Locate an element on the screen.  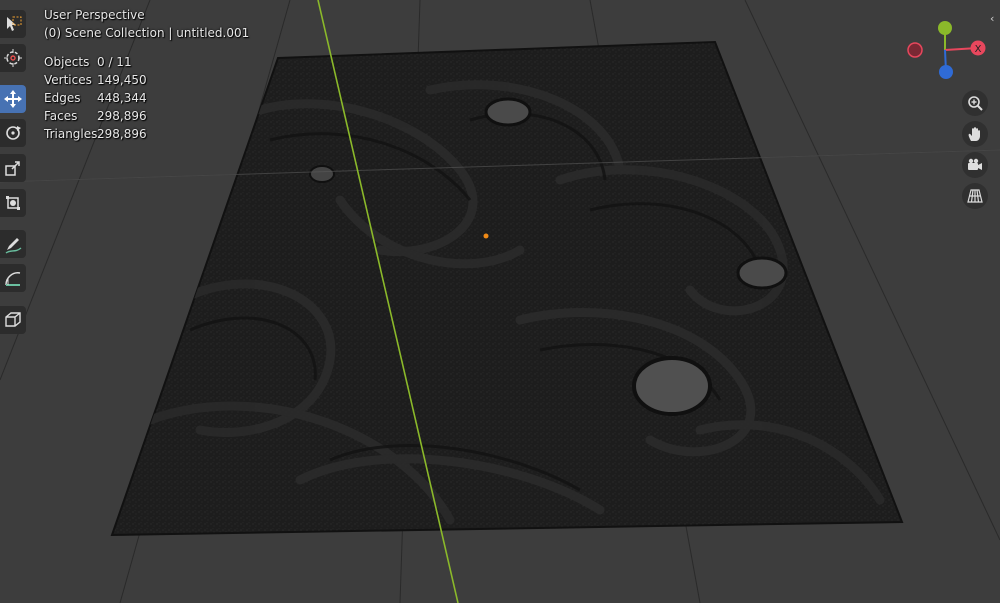
x-axis-label: X is located at coordinates (978, 49).